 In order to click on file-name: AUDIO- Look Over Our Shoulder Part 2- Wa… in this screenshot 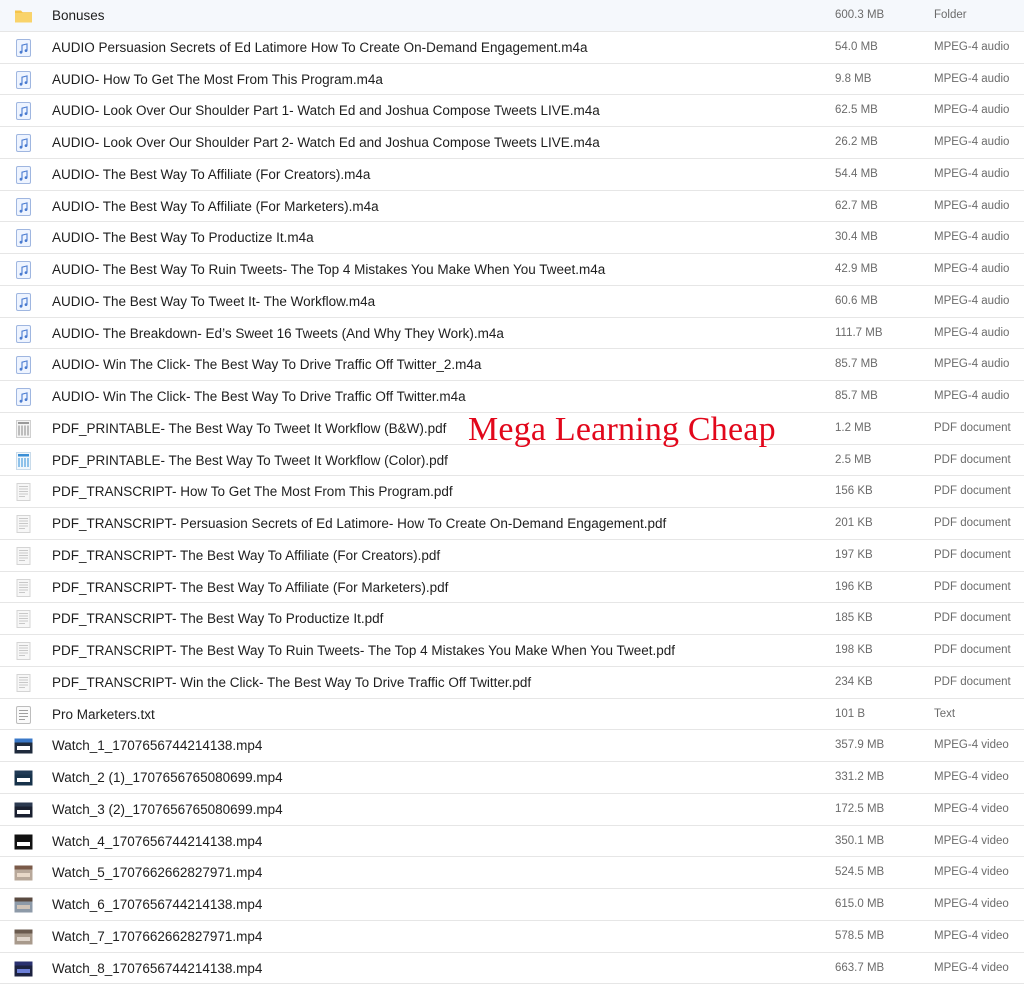, I will do `click(326, 142)`.